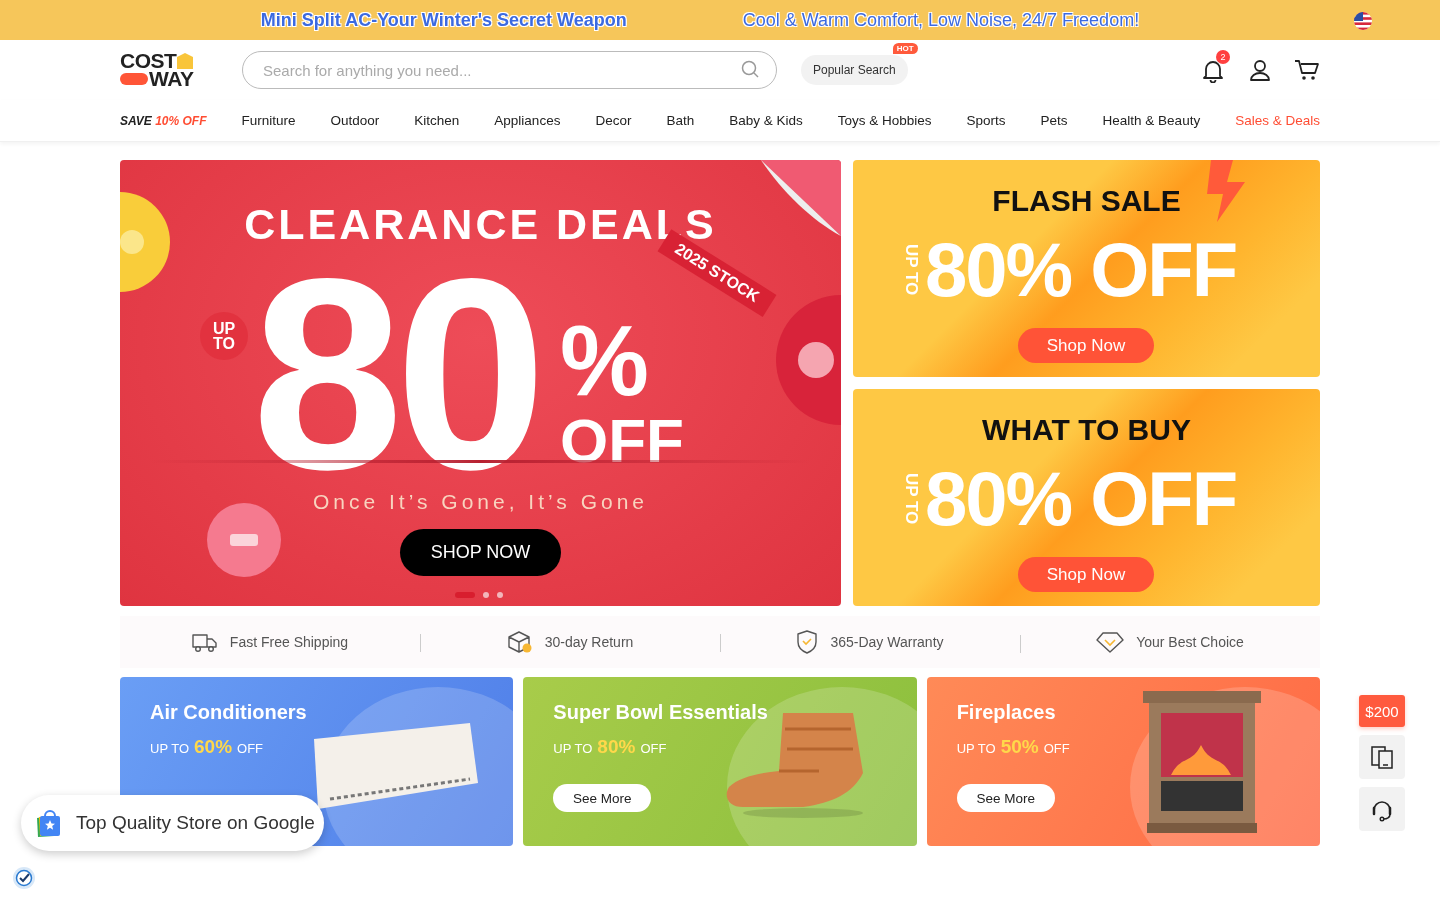  What do you see at coordinates (1223, 57) in the screenshot?
I see `notification-count: 2` at bounding box center [1223, 57].